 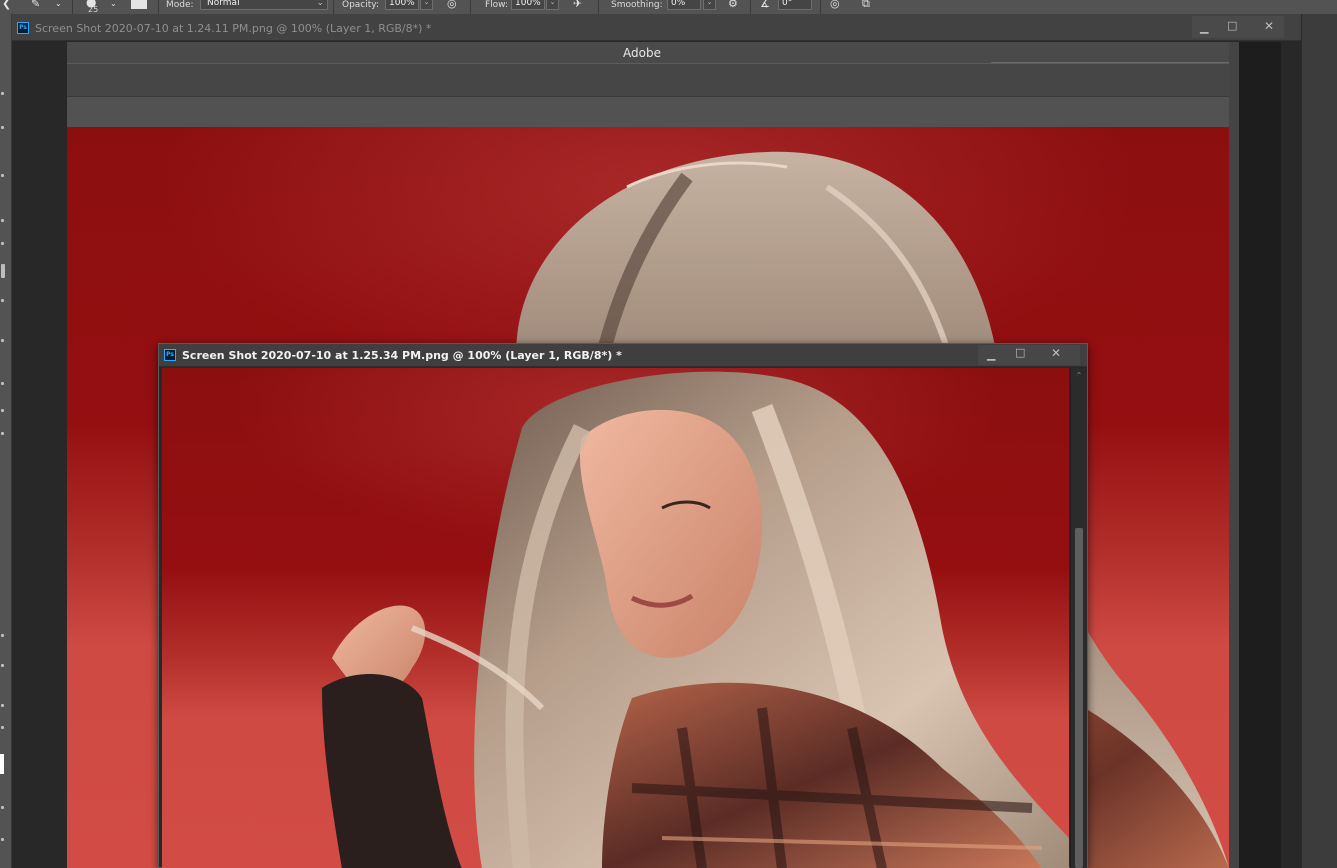 I want to click on mode-label: Mode:, so click(x=180, y=5).